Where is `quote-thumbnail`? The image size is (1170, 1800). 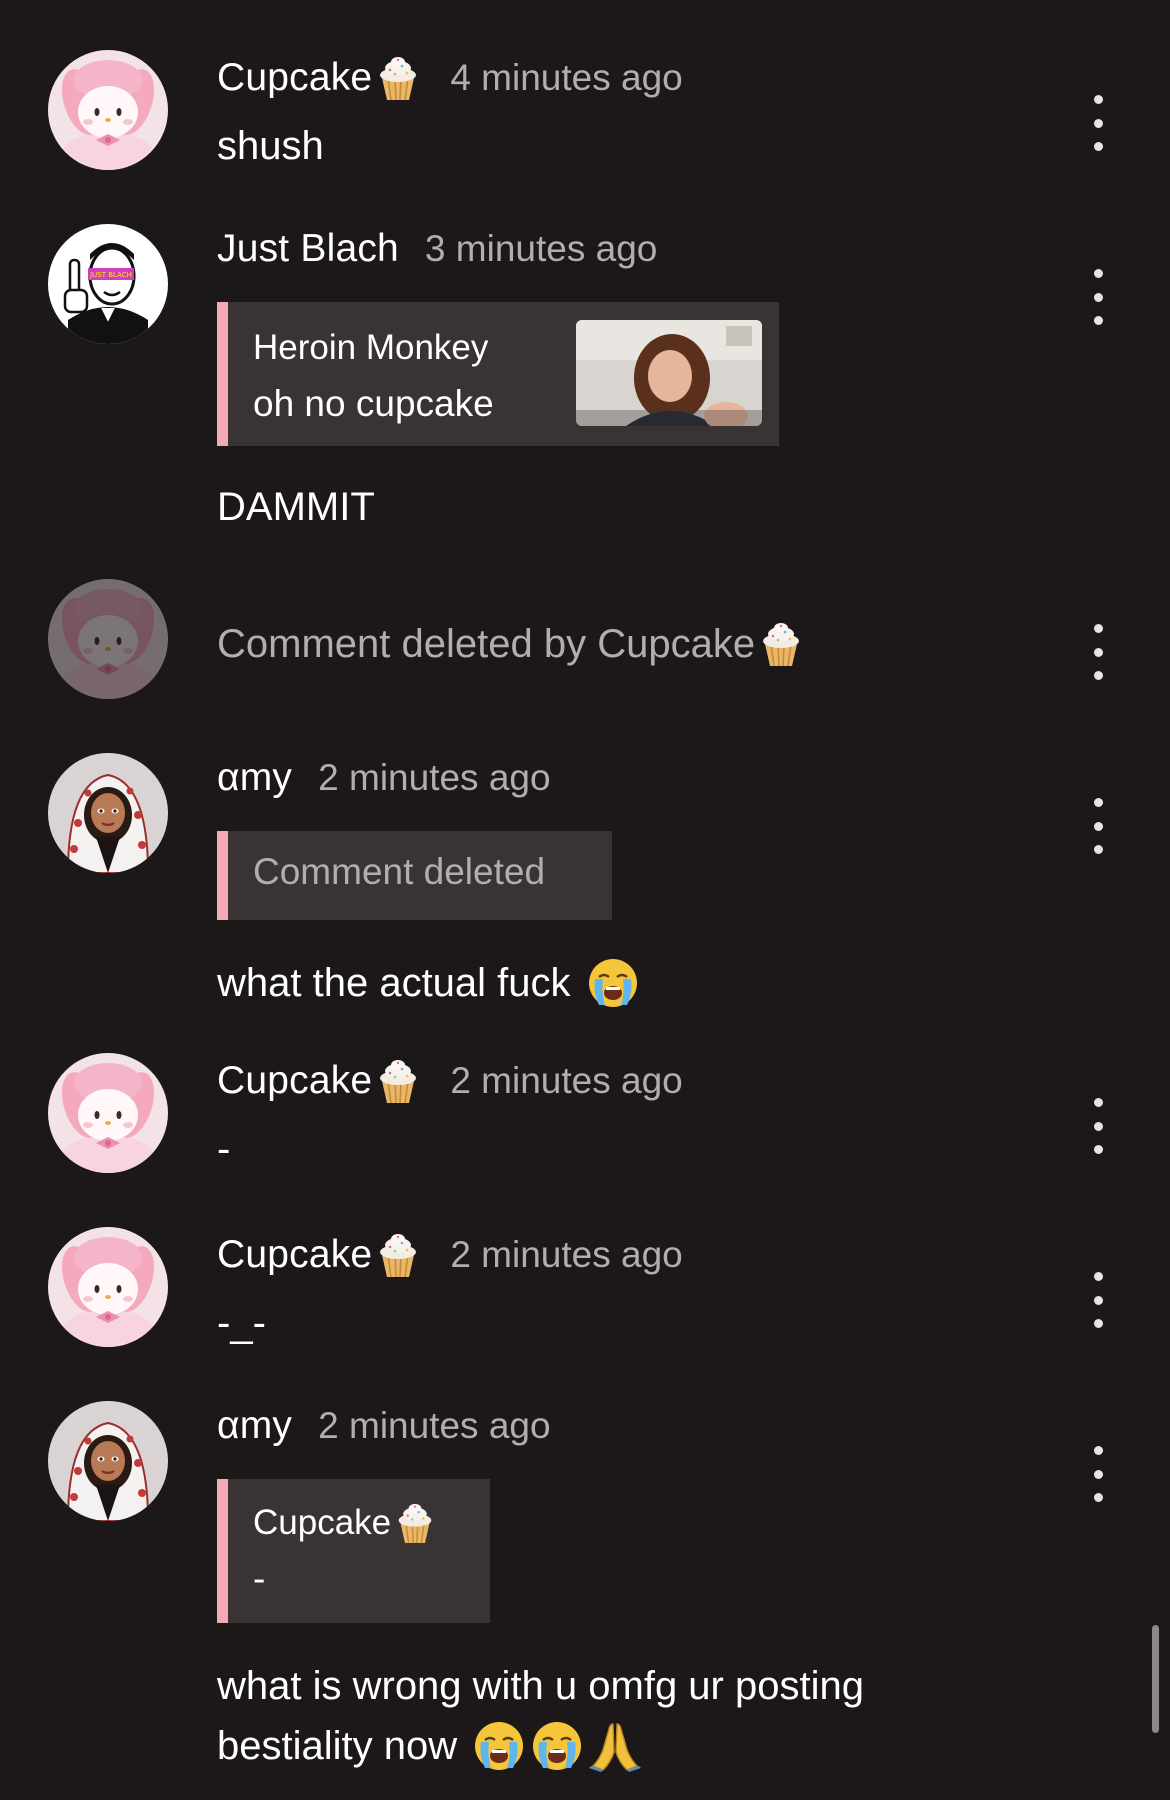
quote-thumbnail is located at coordinates (669, 373).